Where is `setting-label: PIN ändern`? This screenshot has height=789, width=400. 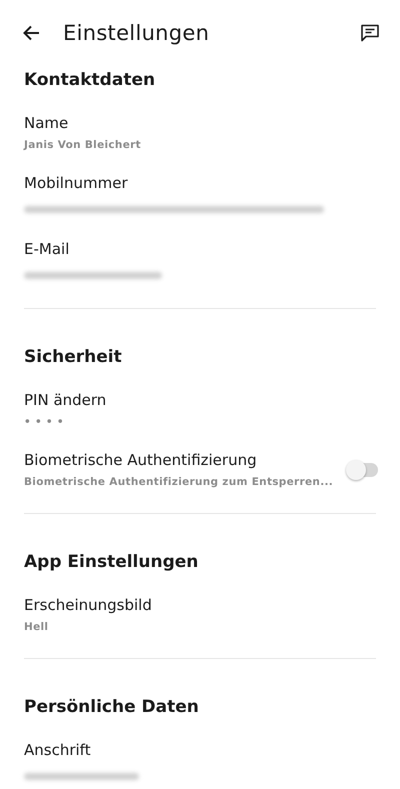 setting-label: PIN ändern is located at coordinates (200, 400).